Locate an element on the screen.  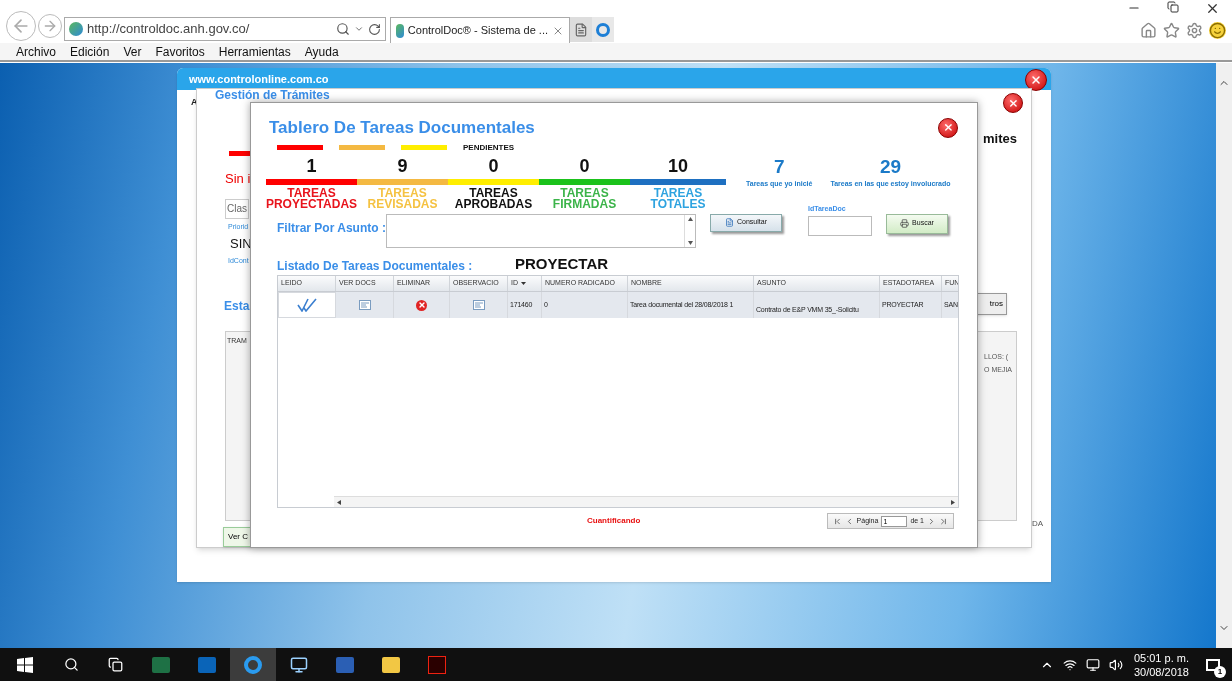
view-button: Ver C is located at coordinates (238, 537).